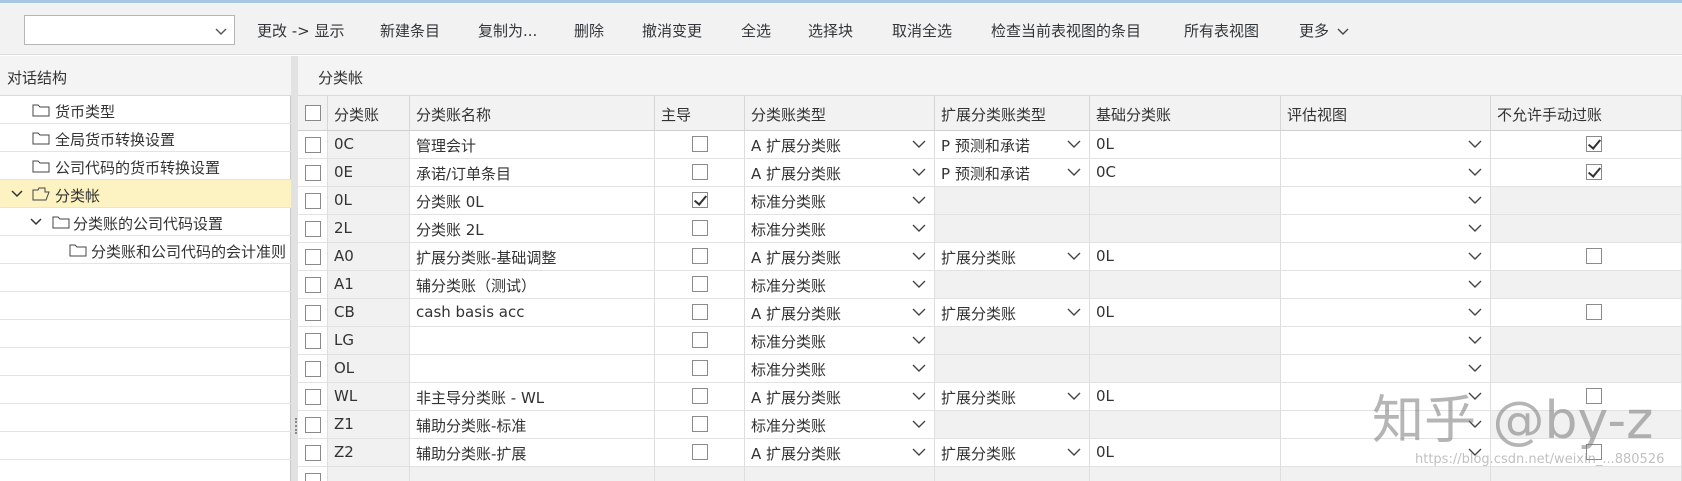 The height and width of the screenshot is (481, 1682). Describe the element at coordinates (145, 166) in the screenshot. I see `tree-item: 公司代码的货币转换设置` at that location.